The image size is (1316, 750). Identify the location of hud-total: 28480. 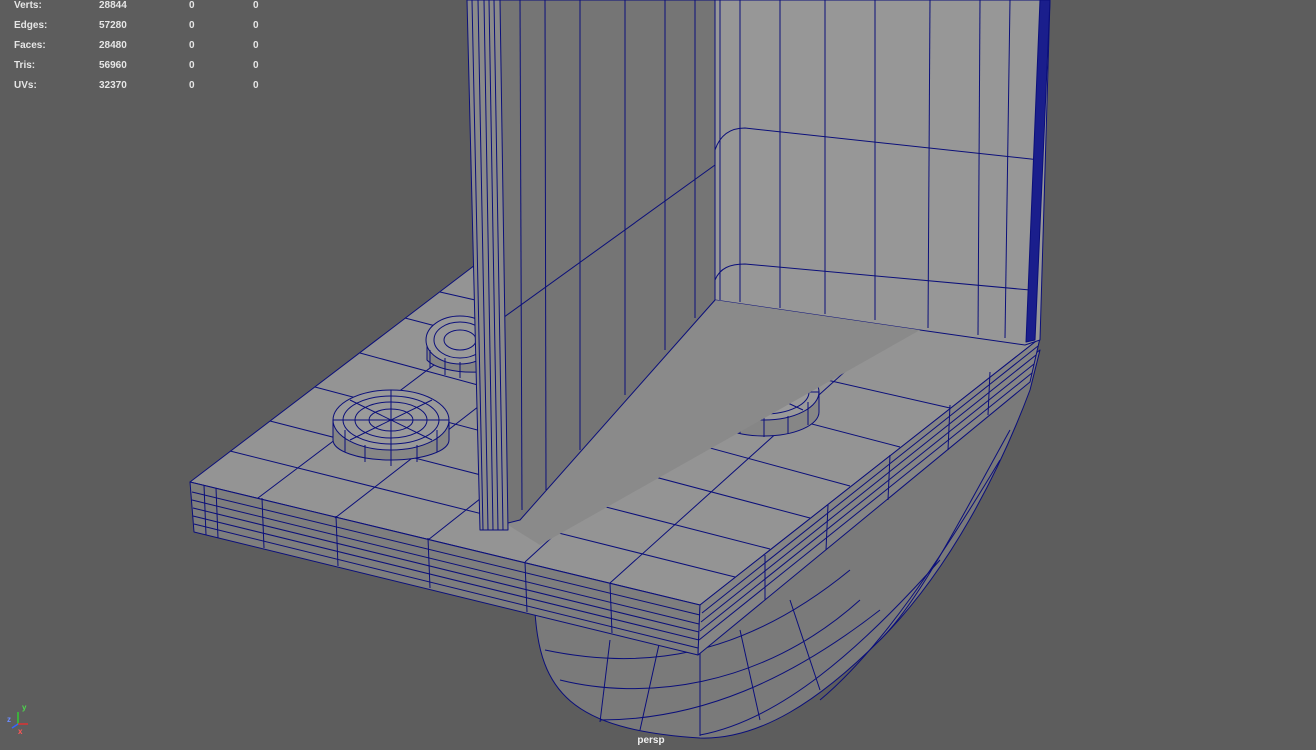
(113, 45).